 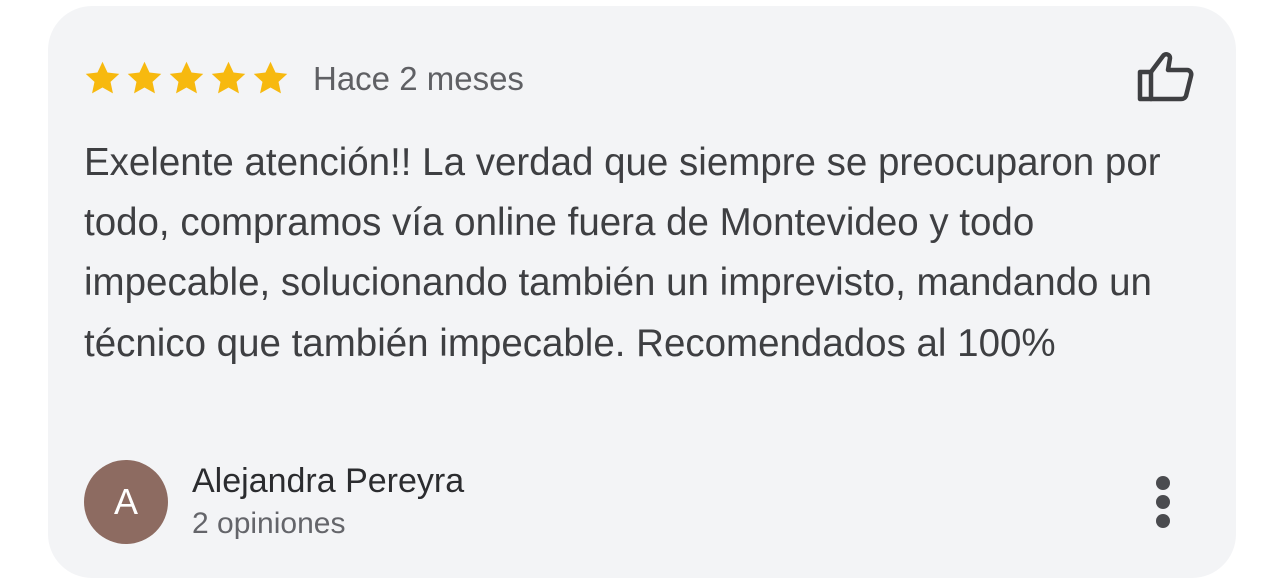 I want to click on star-rating, so click(x=186, y=78).